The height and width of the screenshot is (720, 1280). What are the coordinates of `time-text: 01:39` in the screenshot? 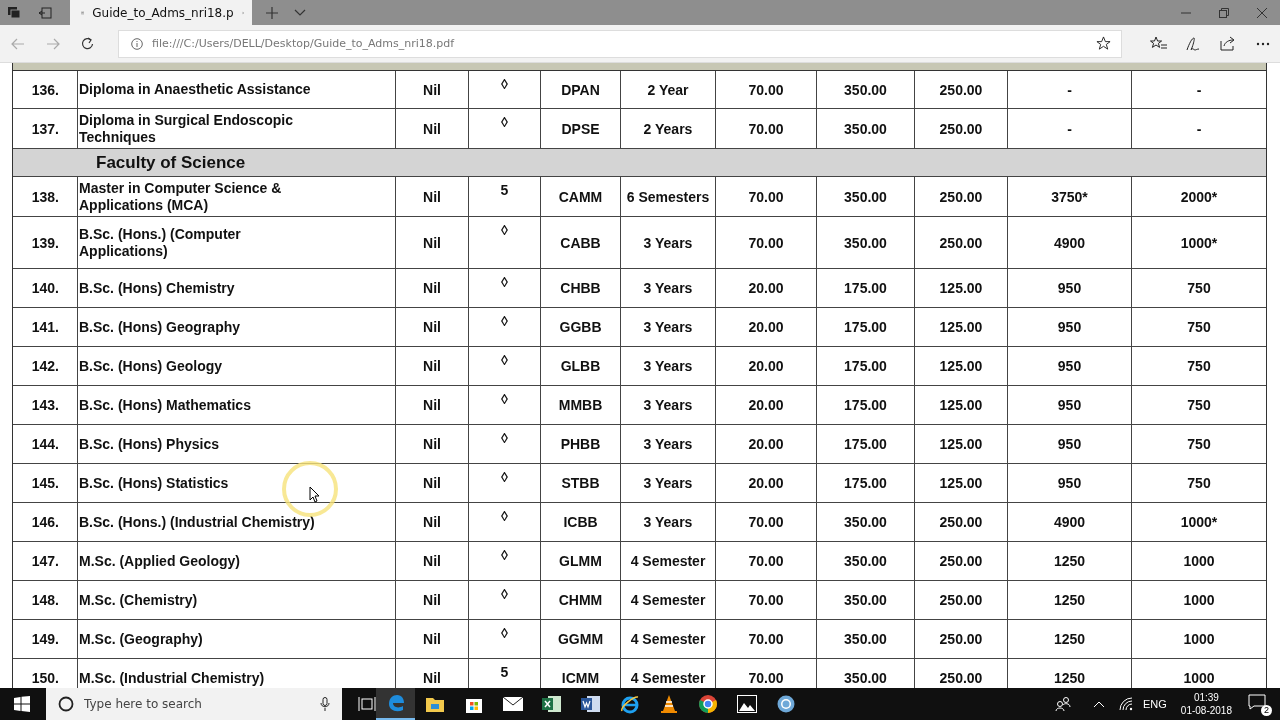 It's located at (1206, 697).